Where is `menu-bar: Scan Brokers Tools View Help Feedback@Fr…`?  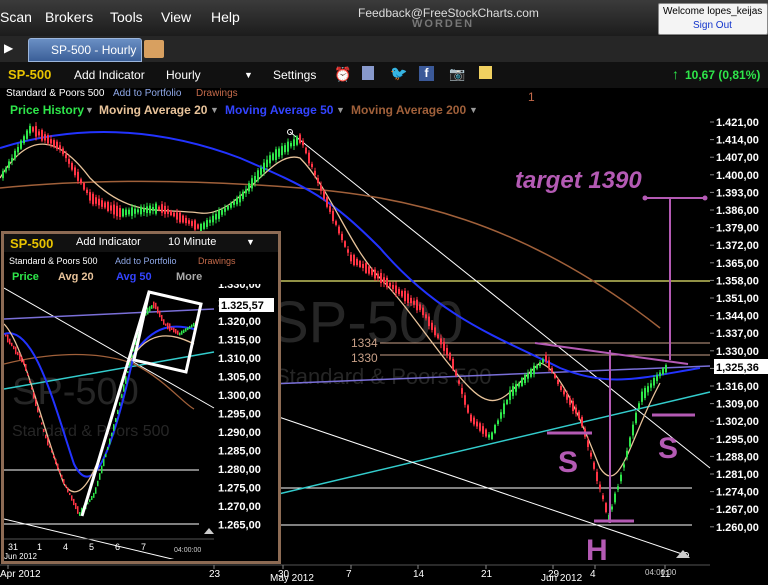 menu-bar: Scan Brokers Tools View Help Feedback@Fr… is located at coordinates (384, 18).